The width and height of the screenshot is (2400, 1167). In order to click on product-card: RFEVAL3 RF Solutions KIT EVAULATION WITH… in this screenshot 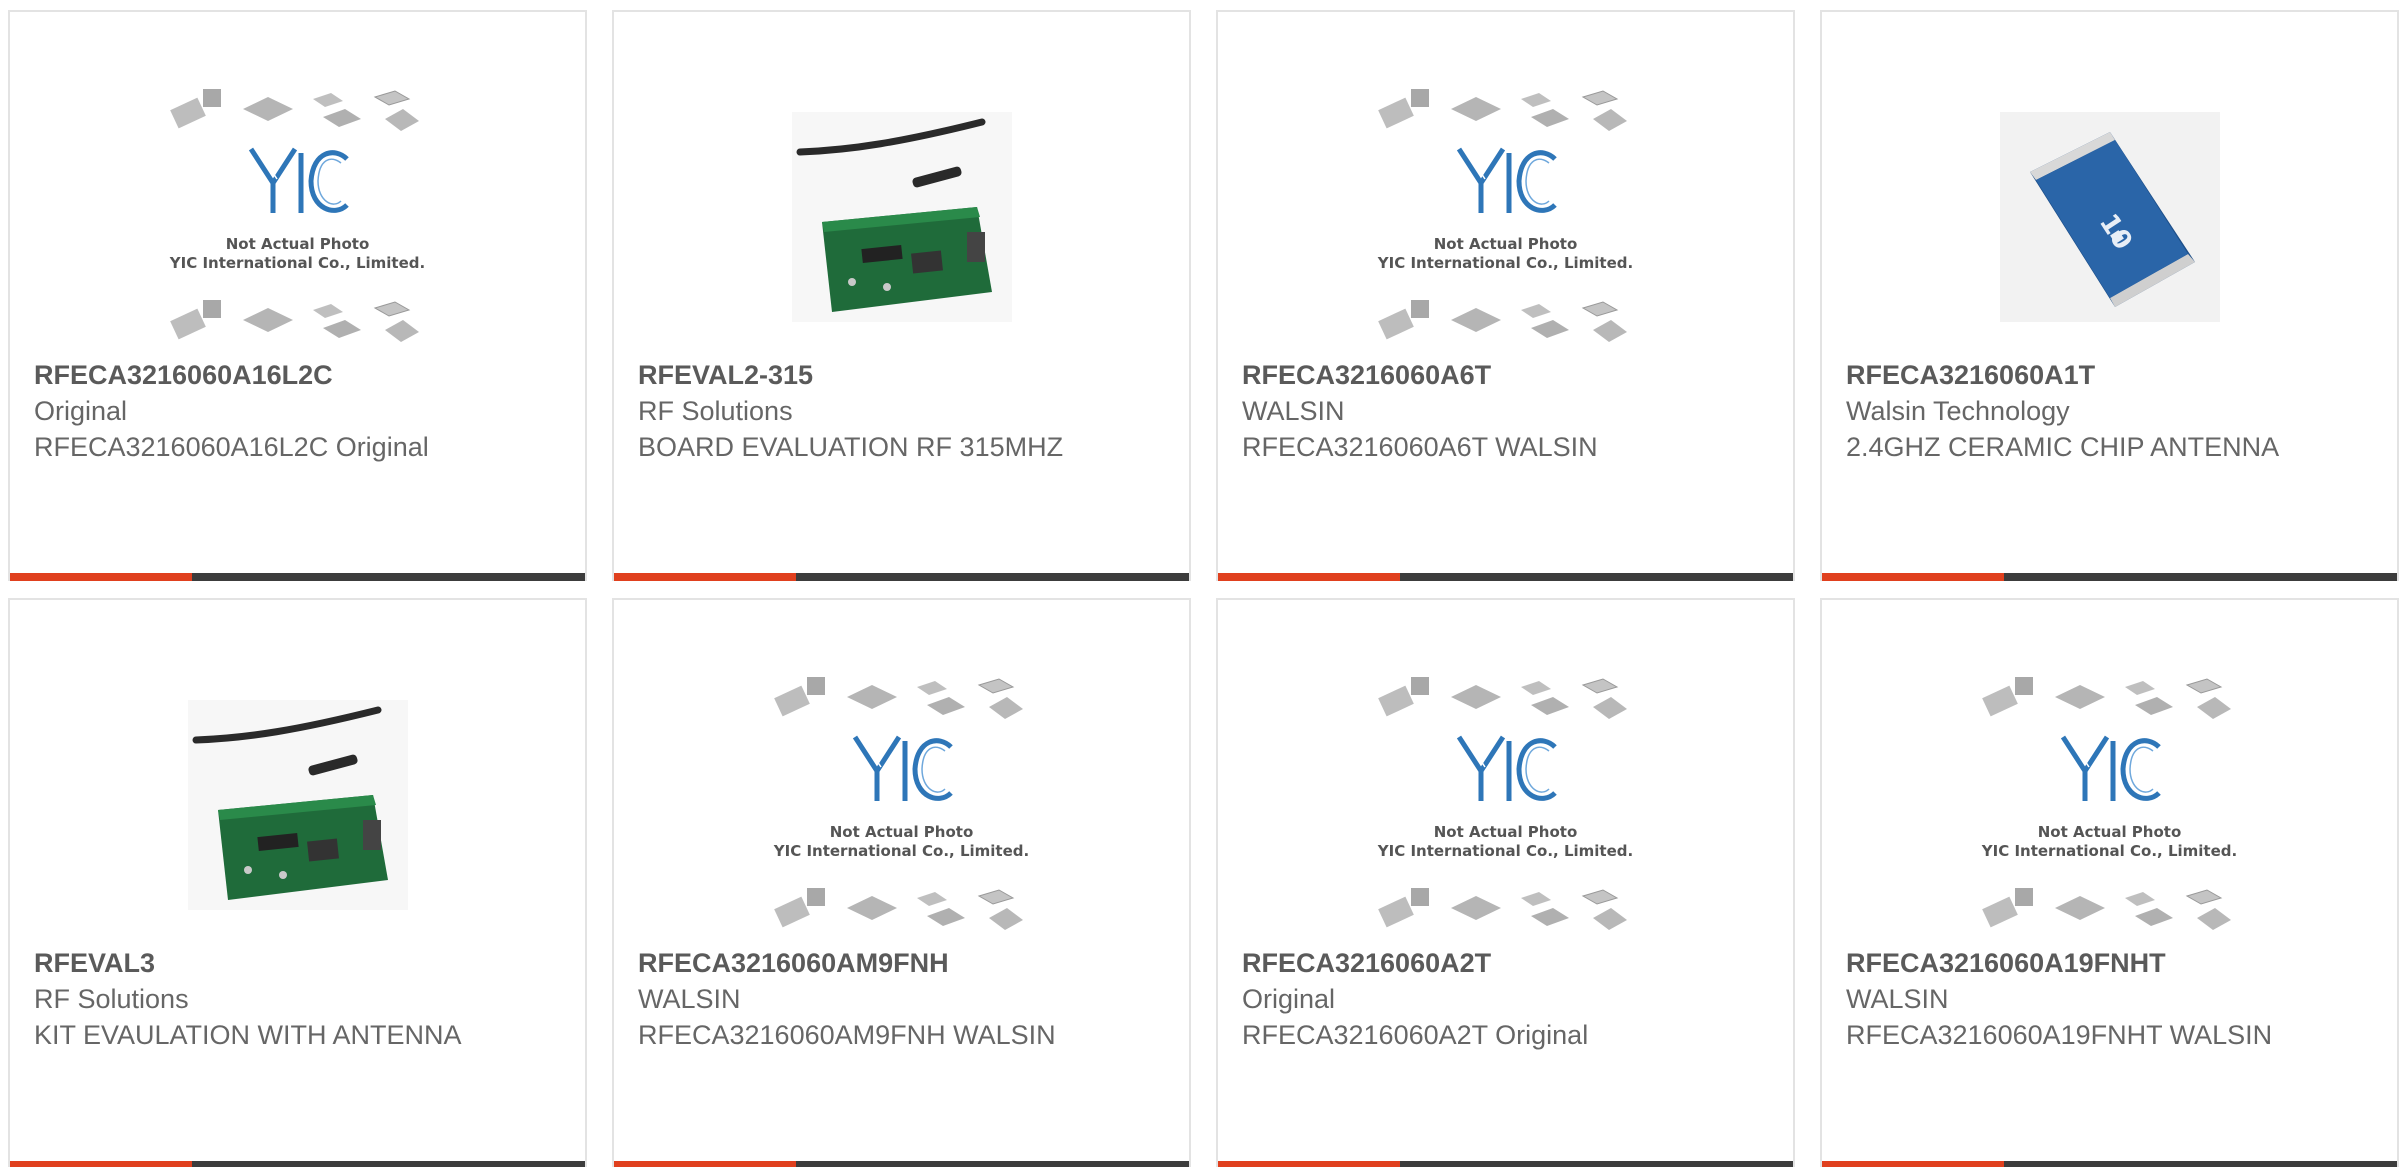, I will do `click(297, 882)`.